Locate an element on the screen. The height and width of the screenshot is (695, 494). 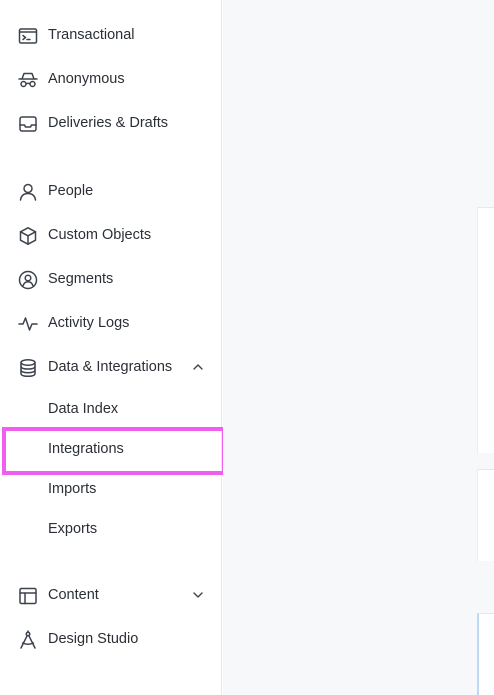
sidebar-item-transactional: Transactional is located at coordinates (110, 35).